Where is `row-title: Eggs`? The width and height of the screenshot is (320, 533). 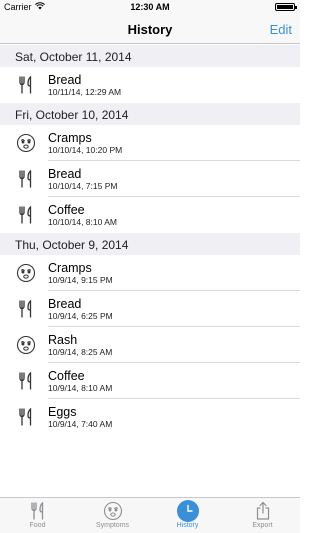 row-title: Eggs is located at coordinates (62, 411).